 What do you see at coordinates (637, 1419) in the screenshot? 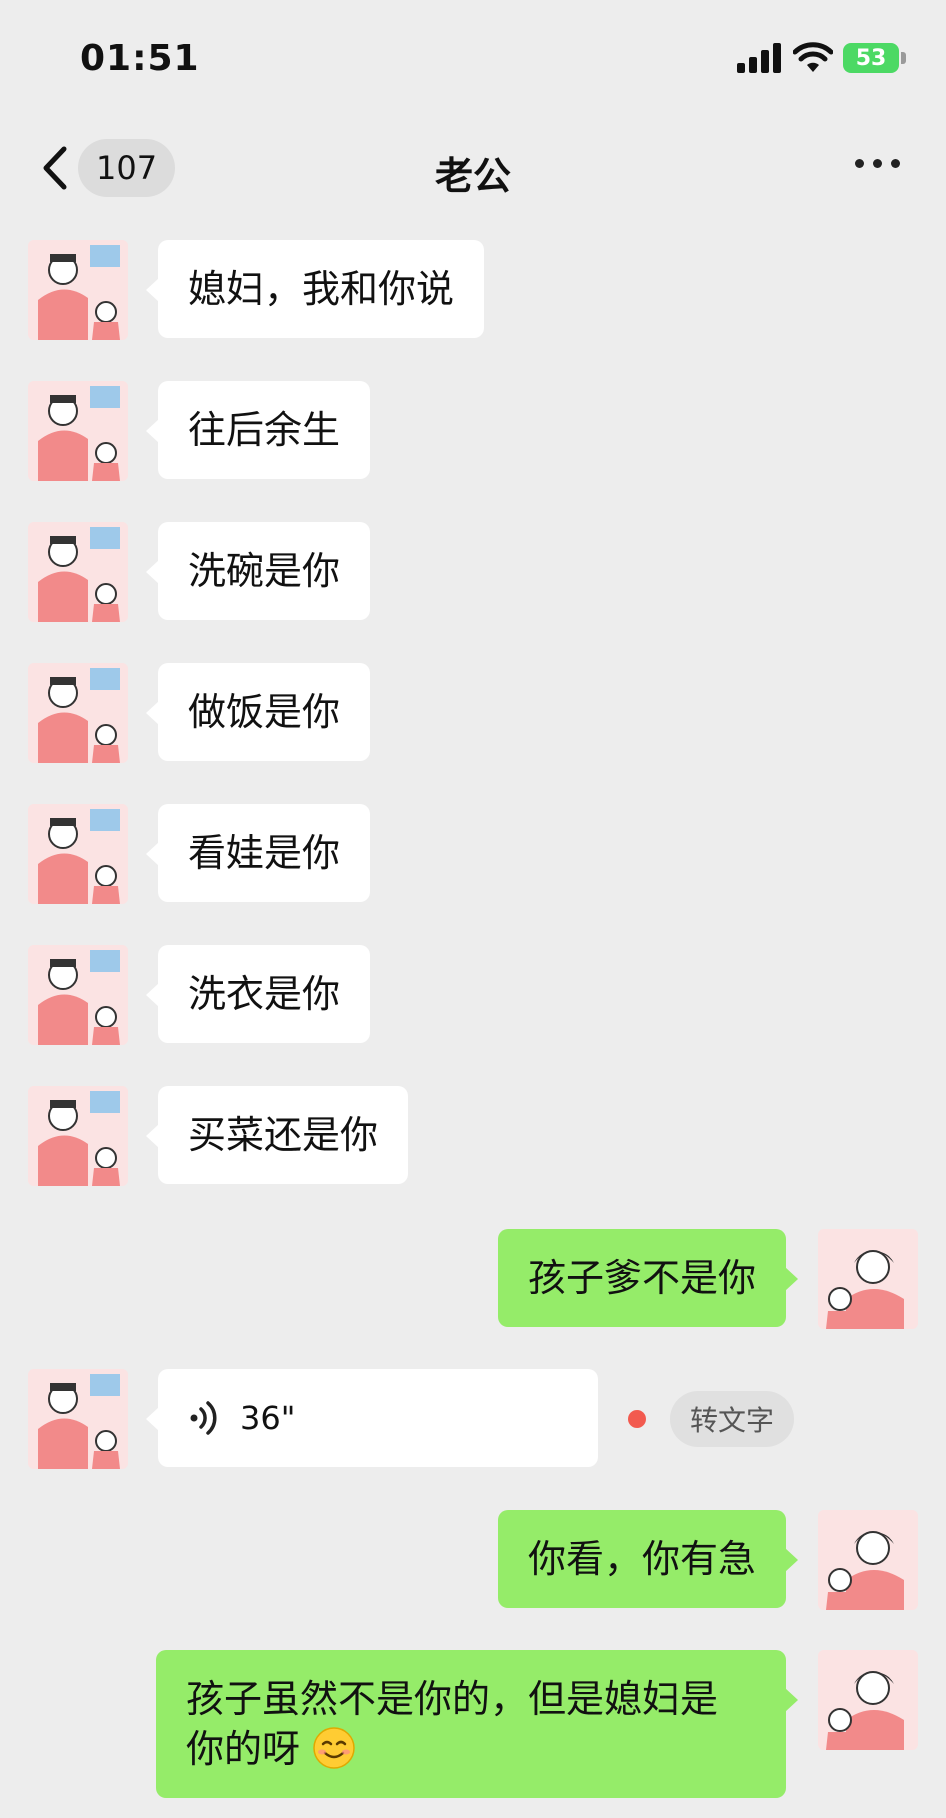
I see `unread-voice-dot` at bounding box center [637, 1419].